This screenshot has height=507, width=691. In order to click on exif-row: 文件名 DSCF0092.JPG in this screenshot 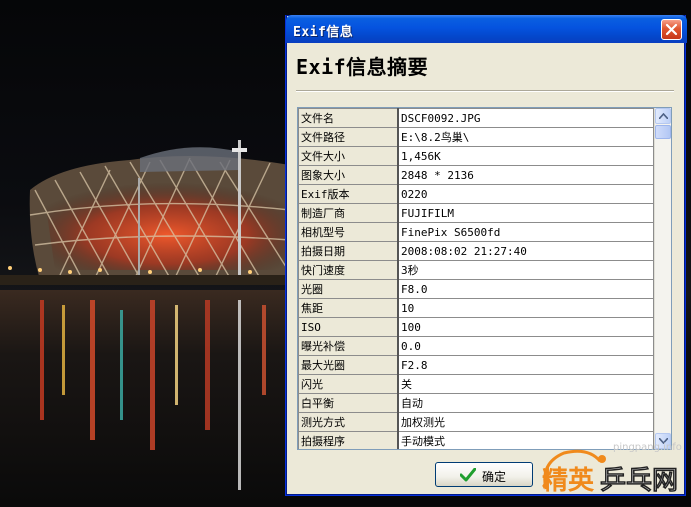, I will do `click(476, 118)`.